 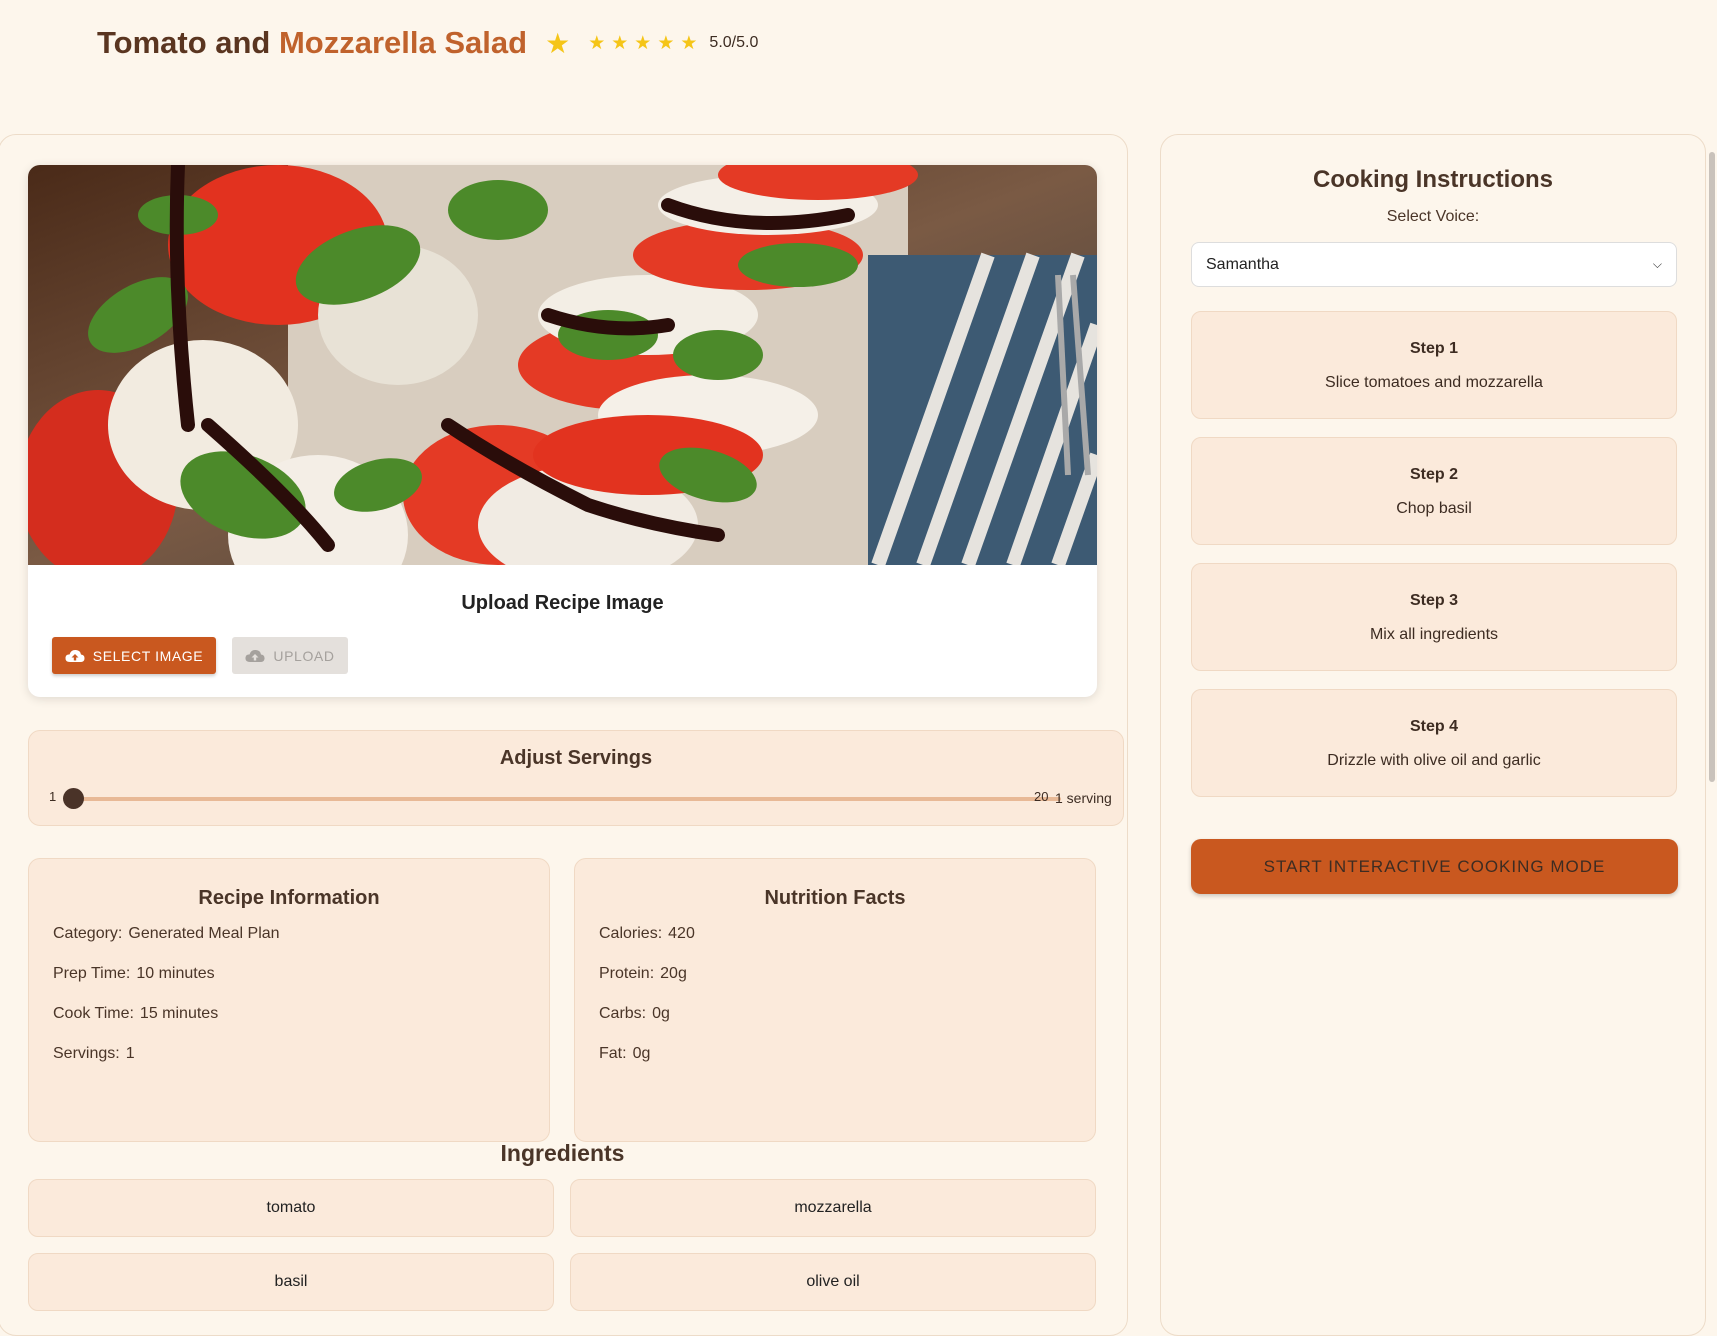 I want to click on cooking-instructions-title: Cooking Instructions, so click(x=1433, y=179).